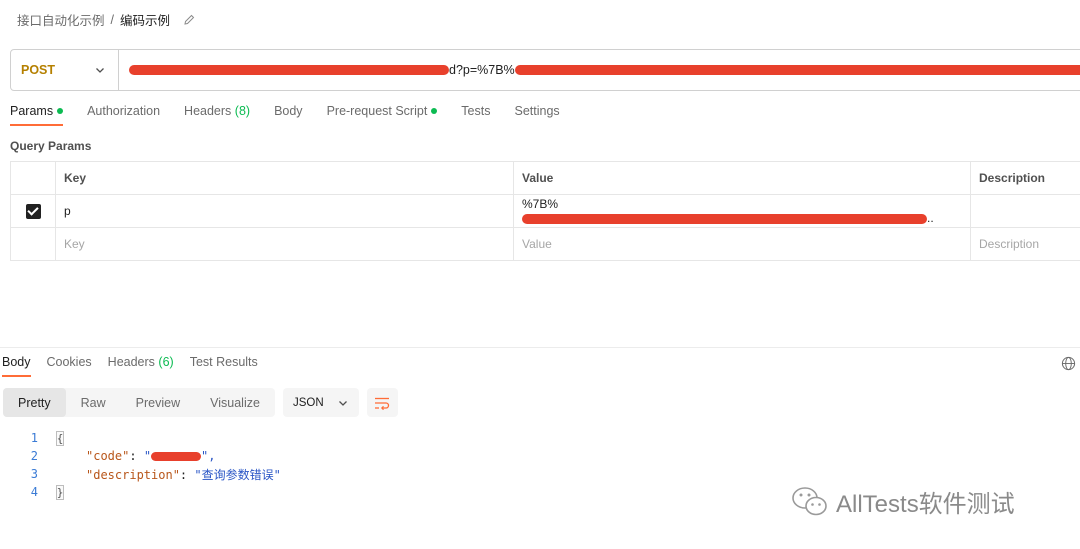 This screenshot has width=1080, height=549. Describe the element at coordinates (382, 115) in the screenshot. I see `tab-pre-request-script: Pre-request Script` at that location.